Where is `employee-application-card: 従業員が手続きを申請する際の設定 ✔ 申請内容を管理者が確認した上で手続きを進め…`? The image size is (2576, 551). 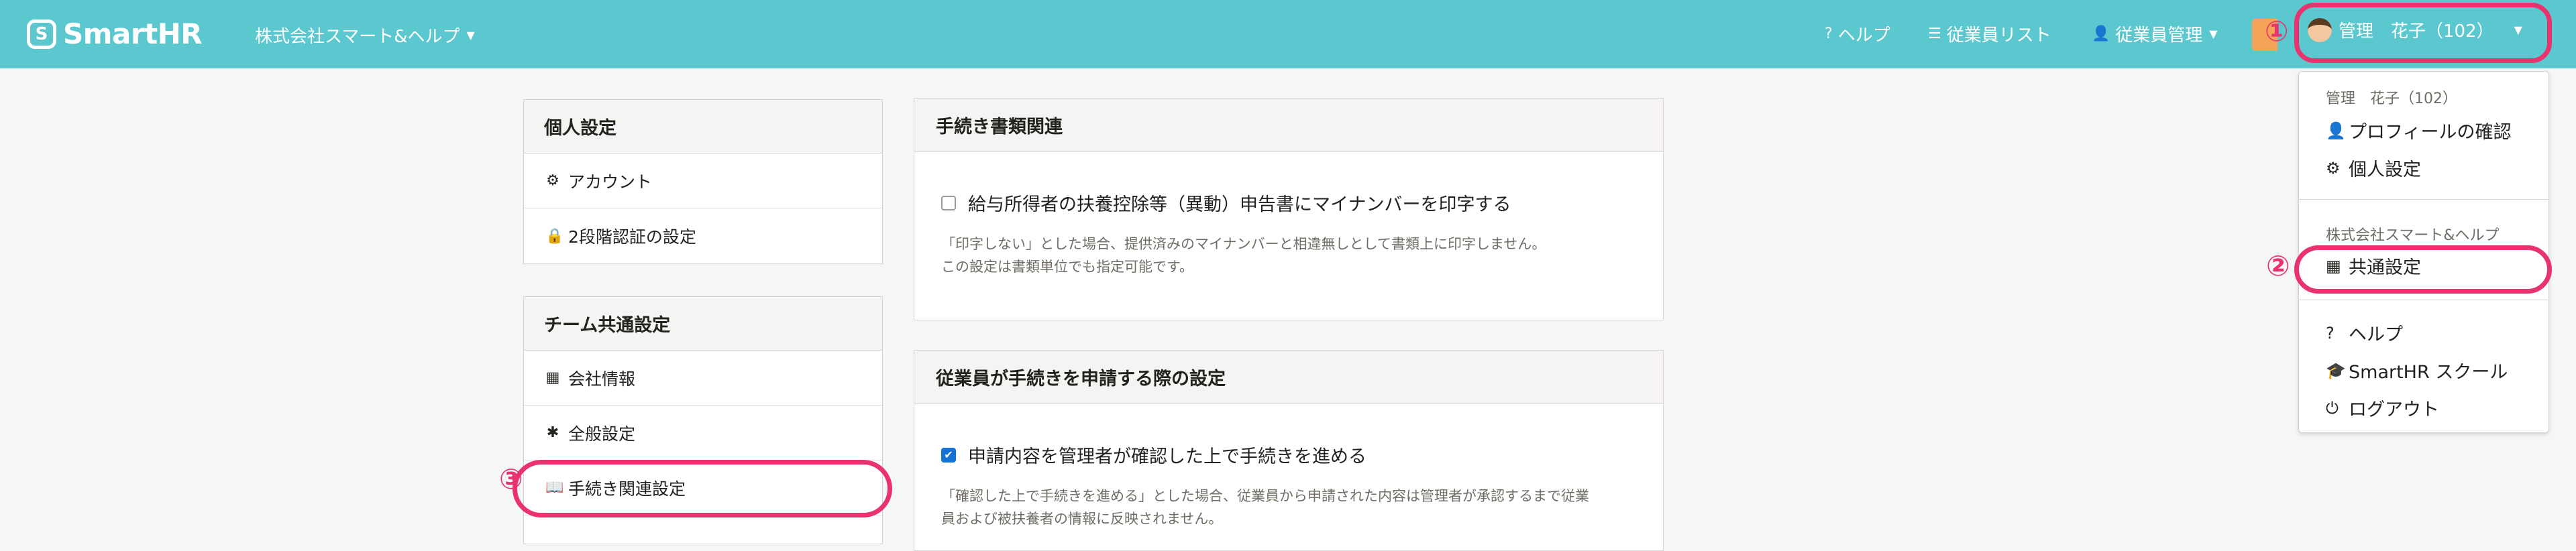
employee-application-card: 従業員が手続きを申請する際の設定 ✔ 申請内容を管理者が確認した上で手続きを進め… is located at coordinates (1289, 451).